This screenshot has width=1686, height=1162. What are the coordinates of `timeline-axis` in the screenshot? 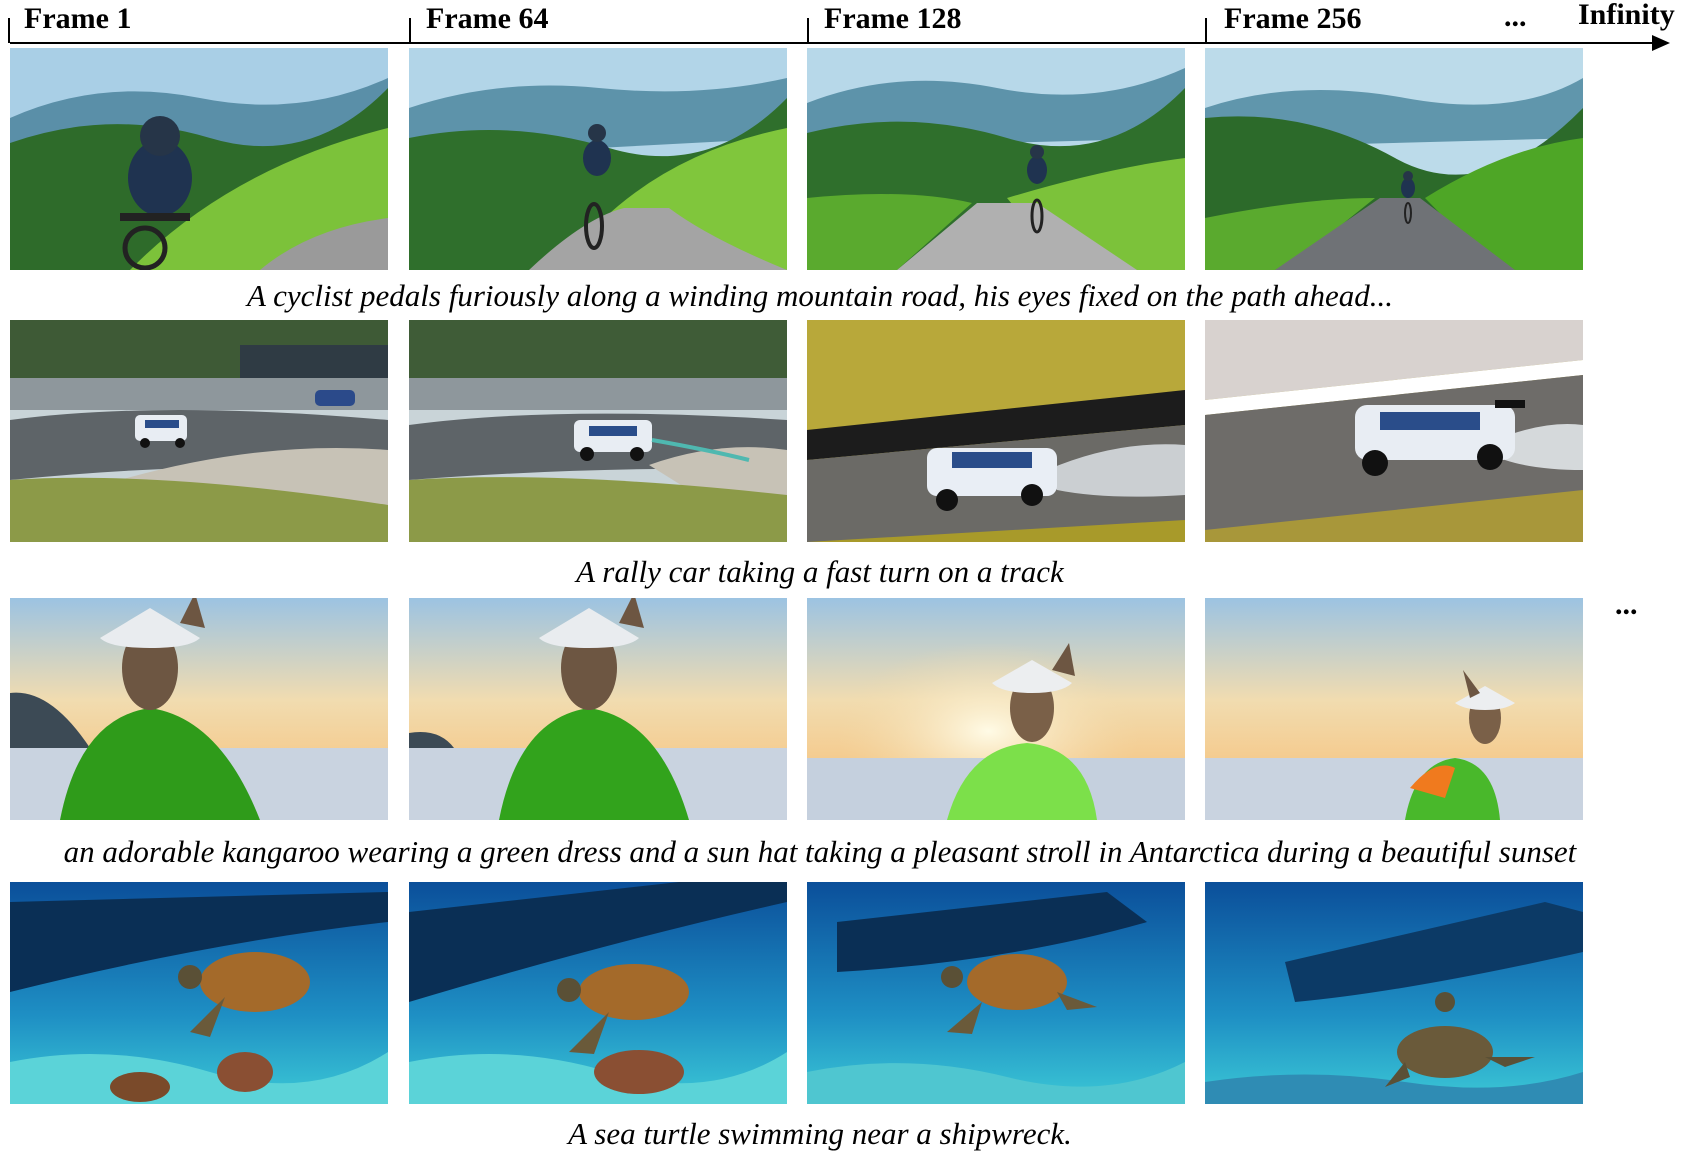 It's located at (832, 43).